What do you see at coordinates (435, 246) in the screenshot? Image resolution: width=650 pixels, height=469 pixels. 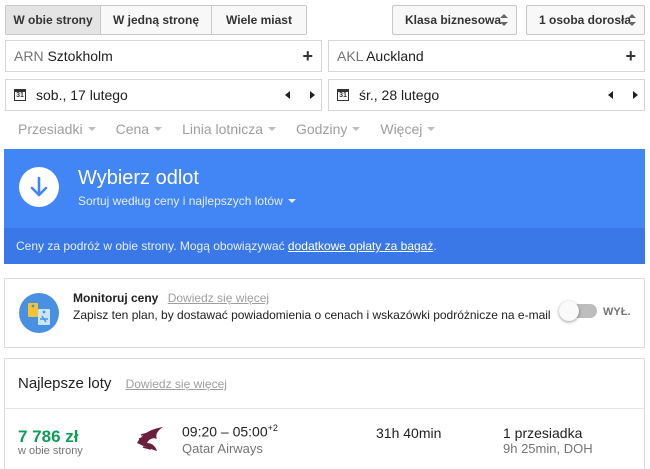 I see `price-note-end: .` at bounding box center [435, 246].